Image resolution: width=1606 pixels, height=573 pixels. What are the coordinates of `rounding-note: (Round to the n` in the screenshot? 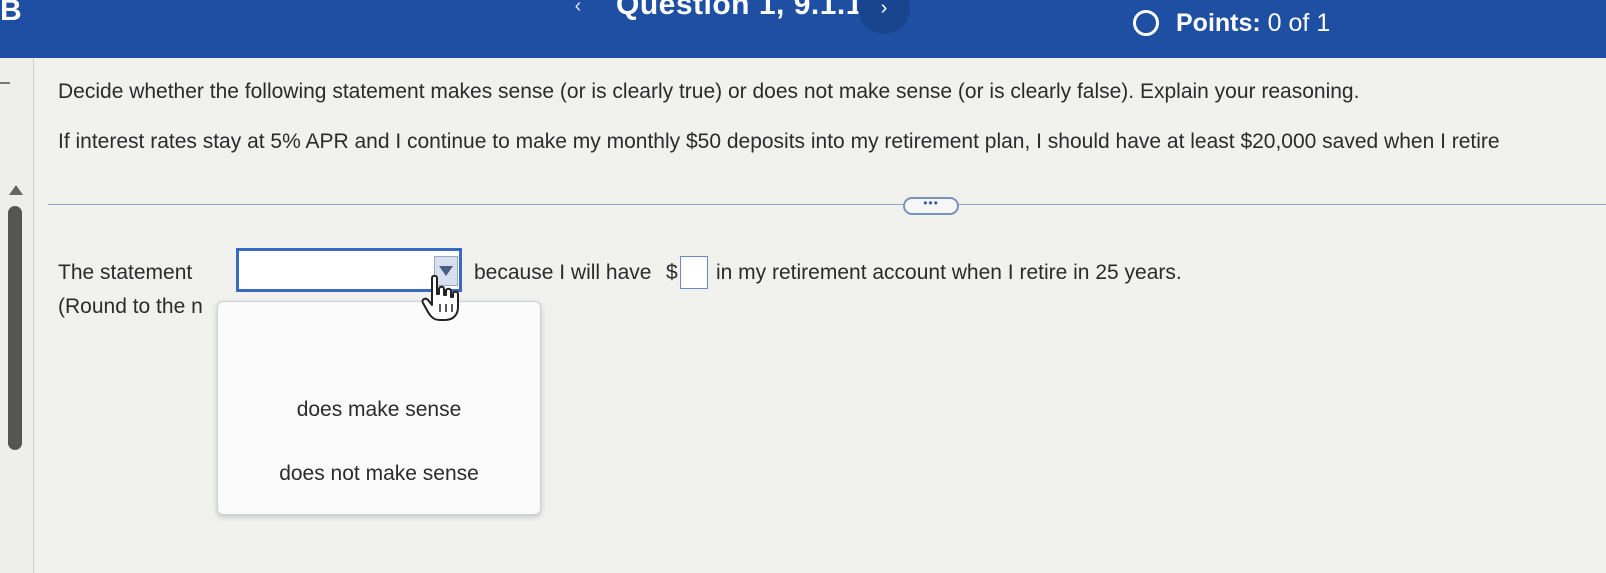 It's located at (130, 306).